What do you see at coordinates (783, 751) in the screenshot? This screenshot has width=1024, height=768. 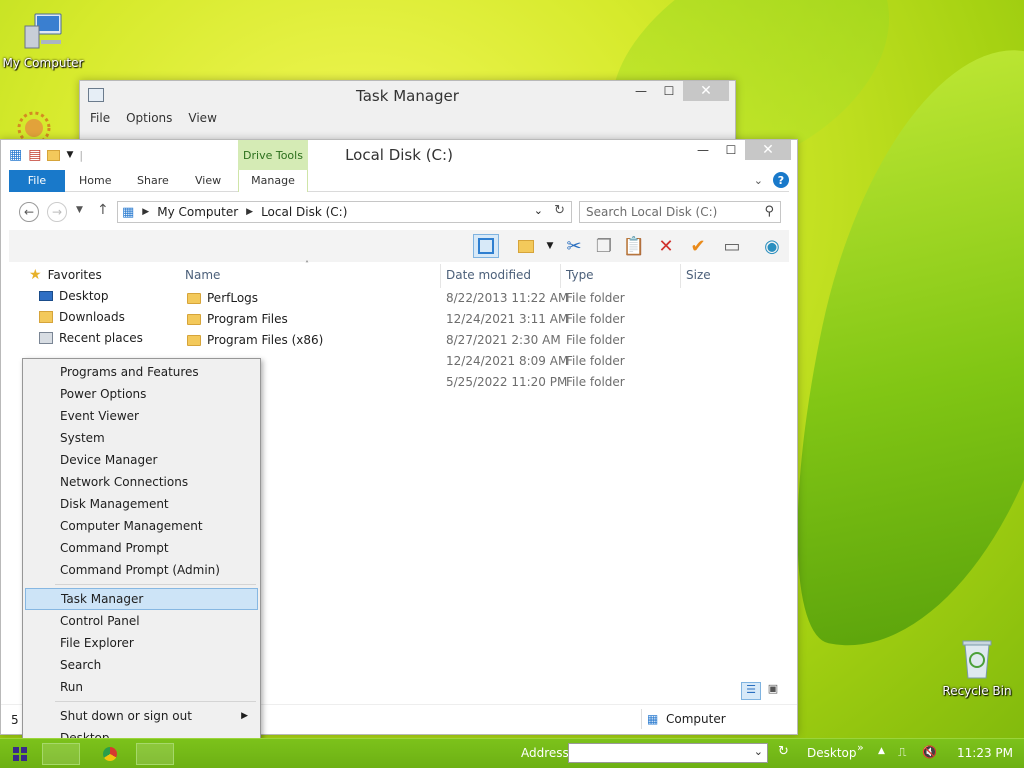 I see `address-go-icon: ↻` at bounding box center [783, 751].